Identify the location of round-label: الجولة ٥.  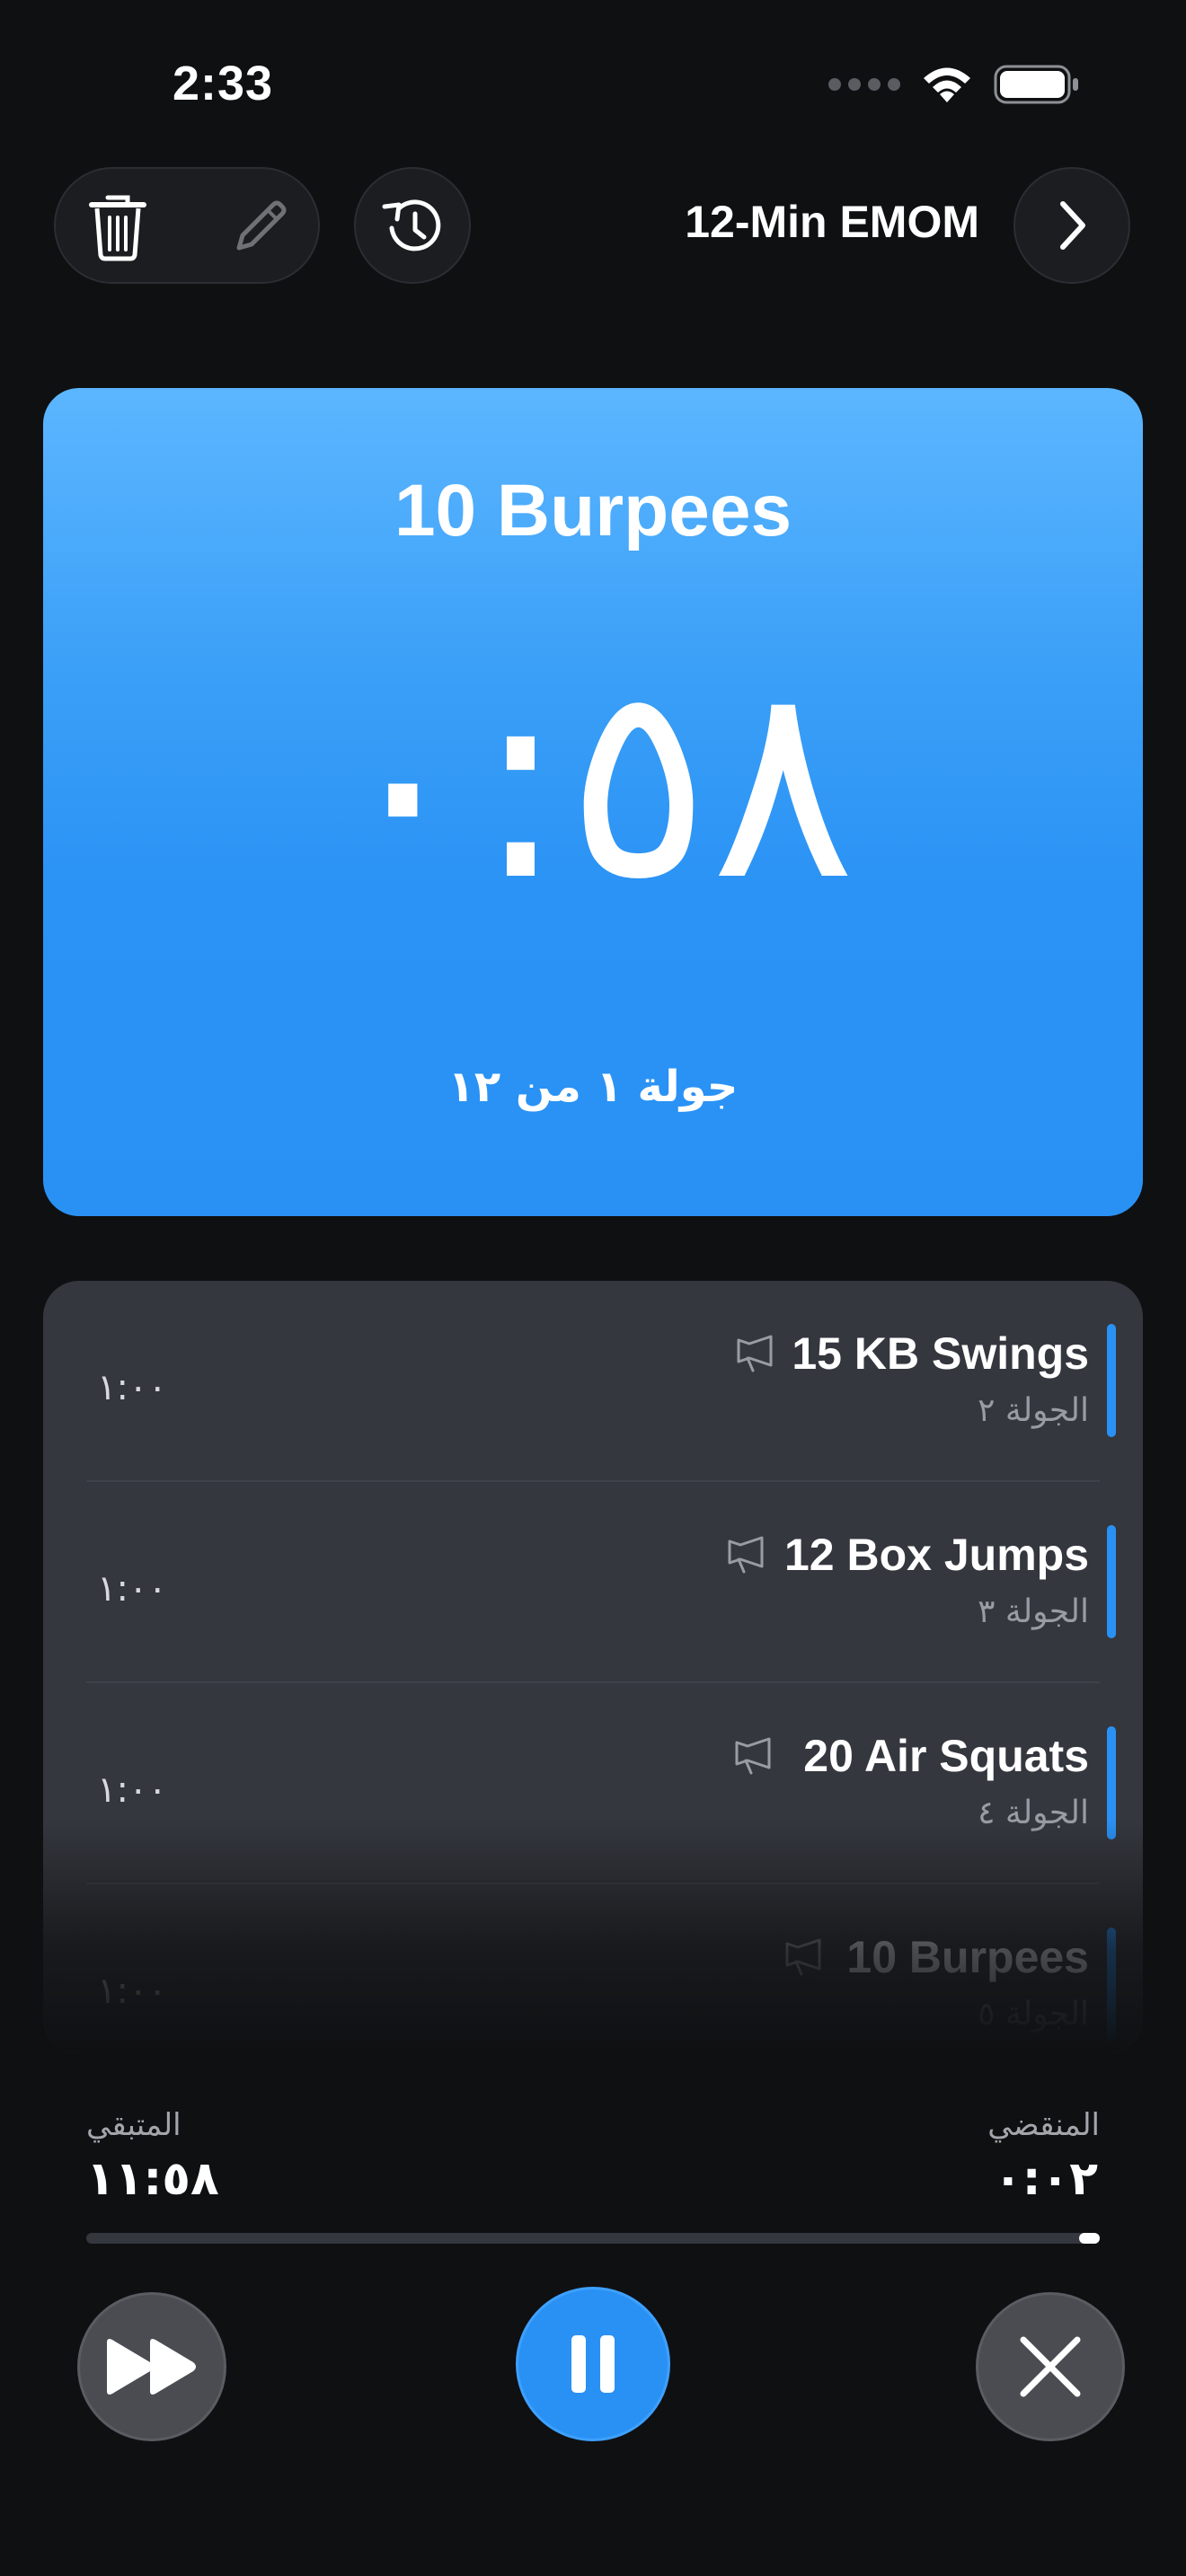
(1033, 2014).